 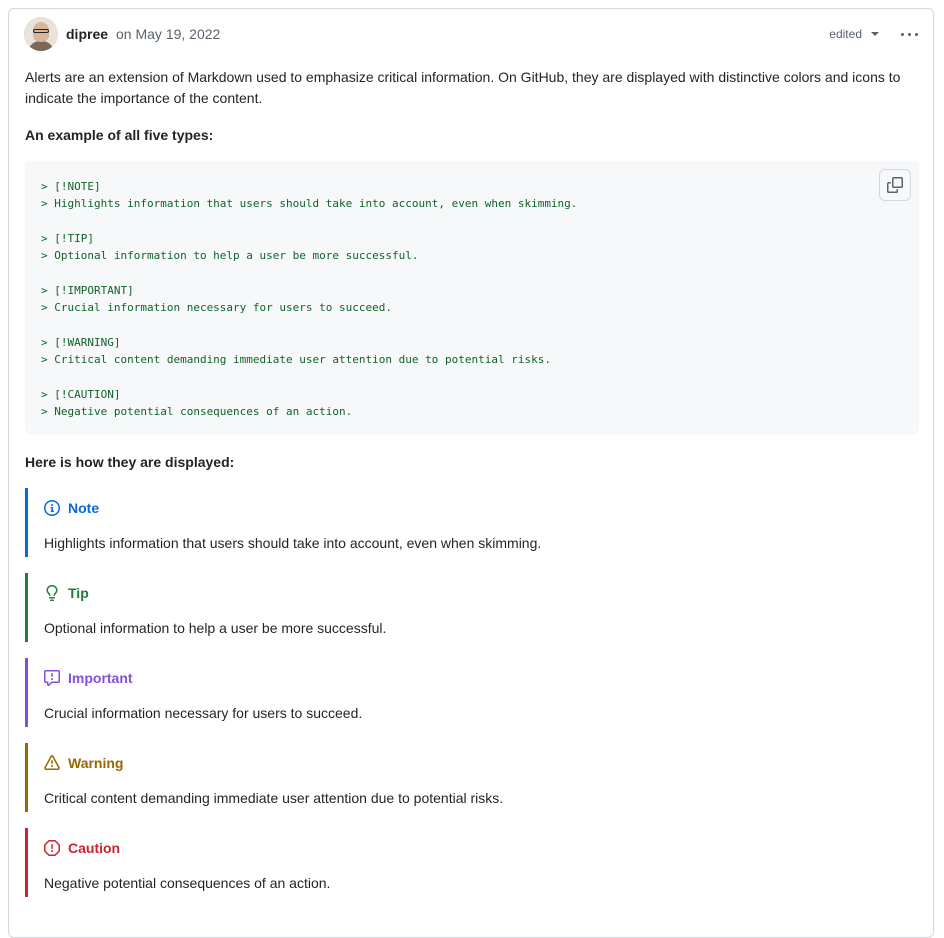 I want to click on alert-icon, so click(x=52, y=762).